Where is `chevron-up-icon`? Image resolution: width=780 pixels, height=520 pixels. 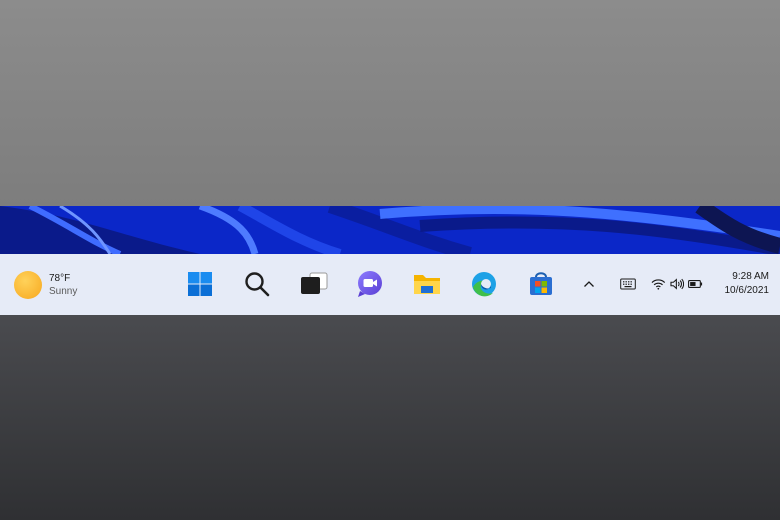
chevron-up-icon is located at coordinates (589, 284).